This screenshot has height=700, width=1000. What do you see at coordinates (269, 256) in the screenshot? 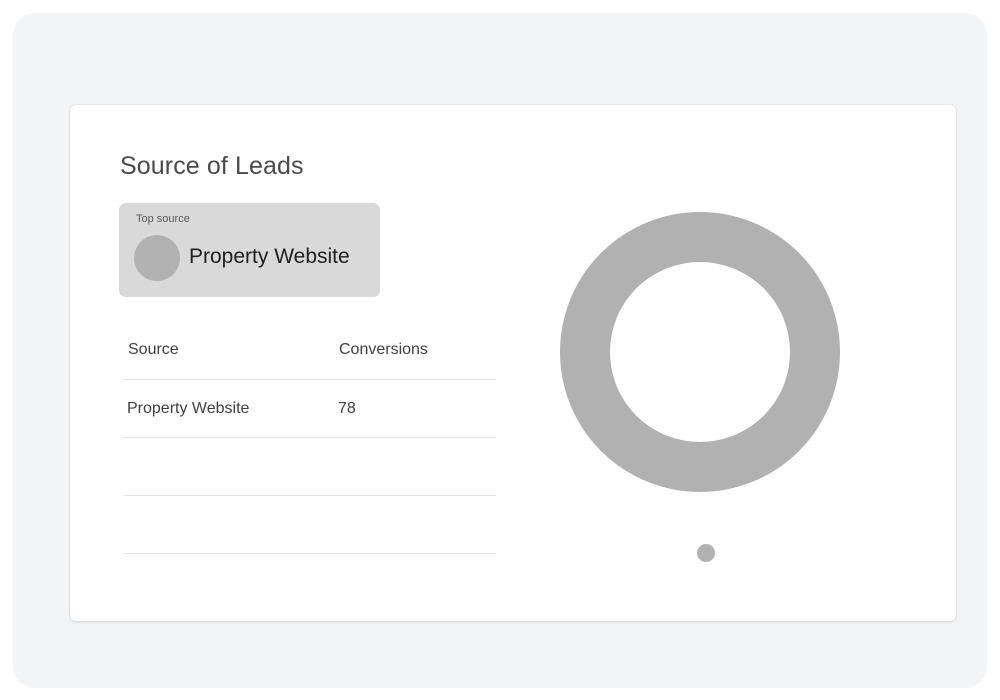
I see `top-source-name: Property Website` at bounding box center [269, 256].